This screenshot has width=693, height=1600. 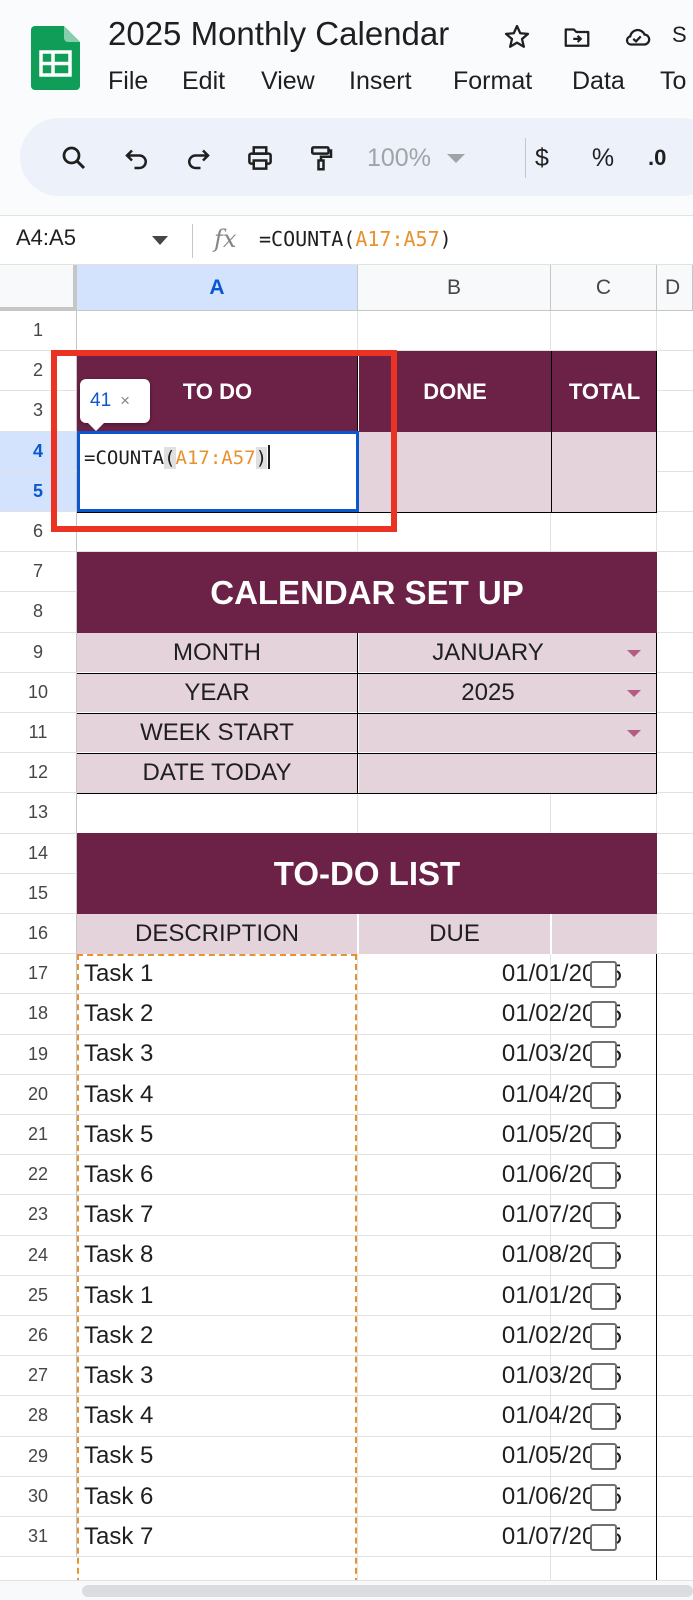 I want to click on column-header-a: A, so click(x=217, y=288).